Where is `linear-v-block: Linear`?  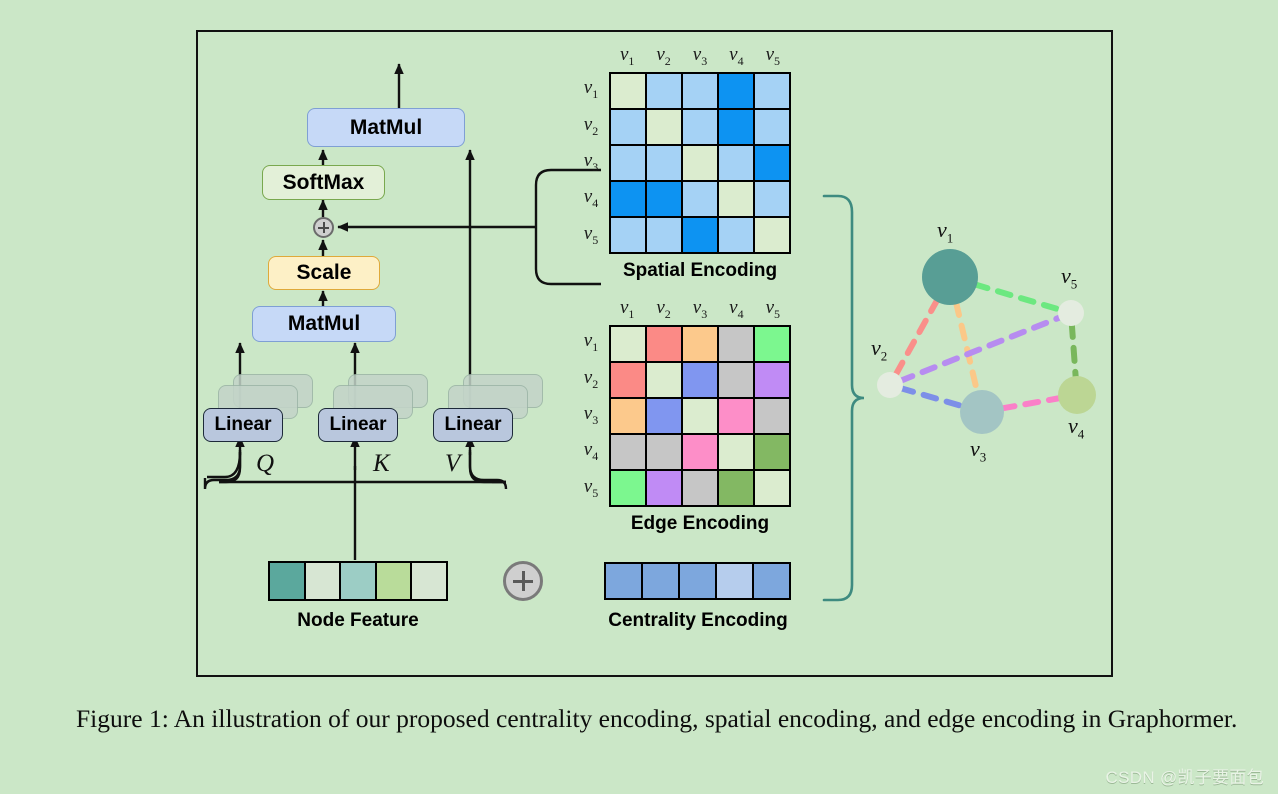
linear-v-block: Linear is located at coordinates (473, 425).